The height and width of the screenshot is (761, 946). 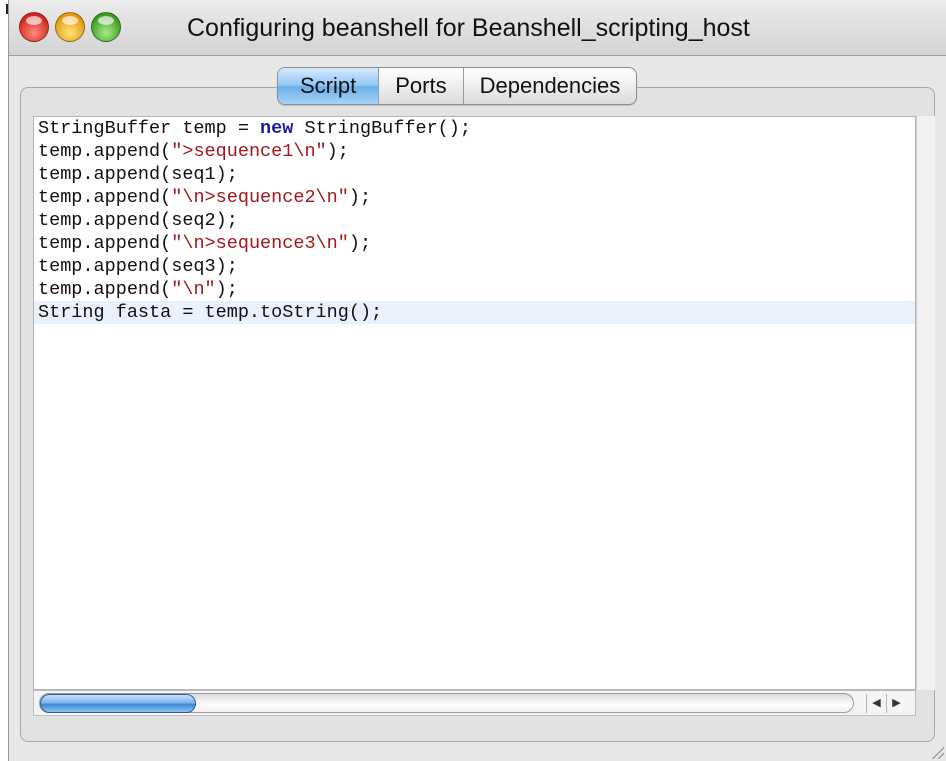 I want to click on code-text: String fasta = temp.toString();, so click(x=210, y=312).